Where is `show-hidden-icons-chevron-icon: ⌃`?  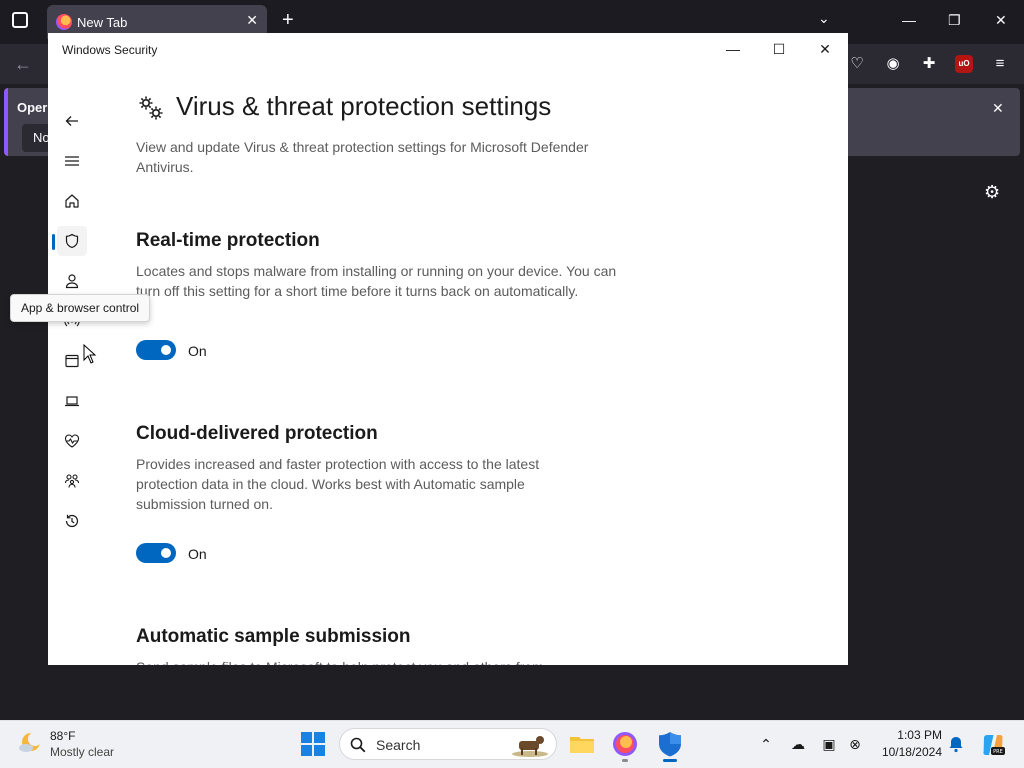
show-hidden-icons-chevron-icon: ⌃ is located at coordinates (766, 744).